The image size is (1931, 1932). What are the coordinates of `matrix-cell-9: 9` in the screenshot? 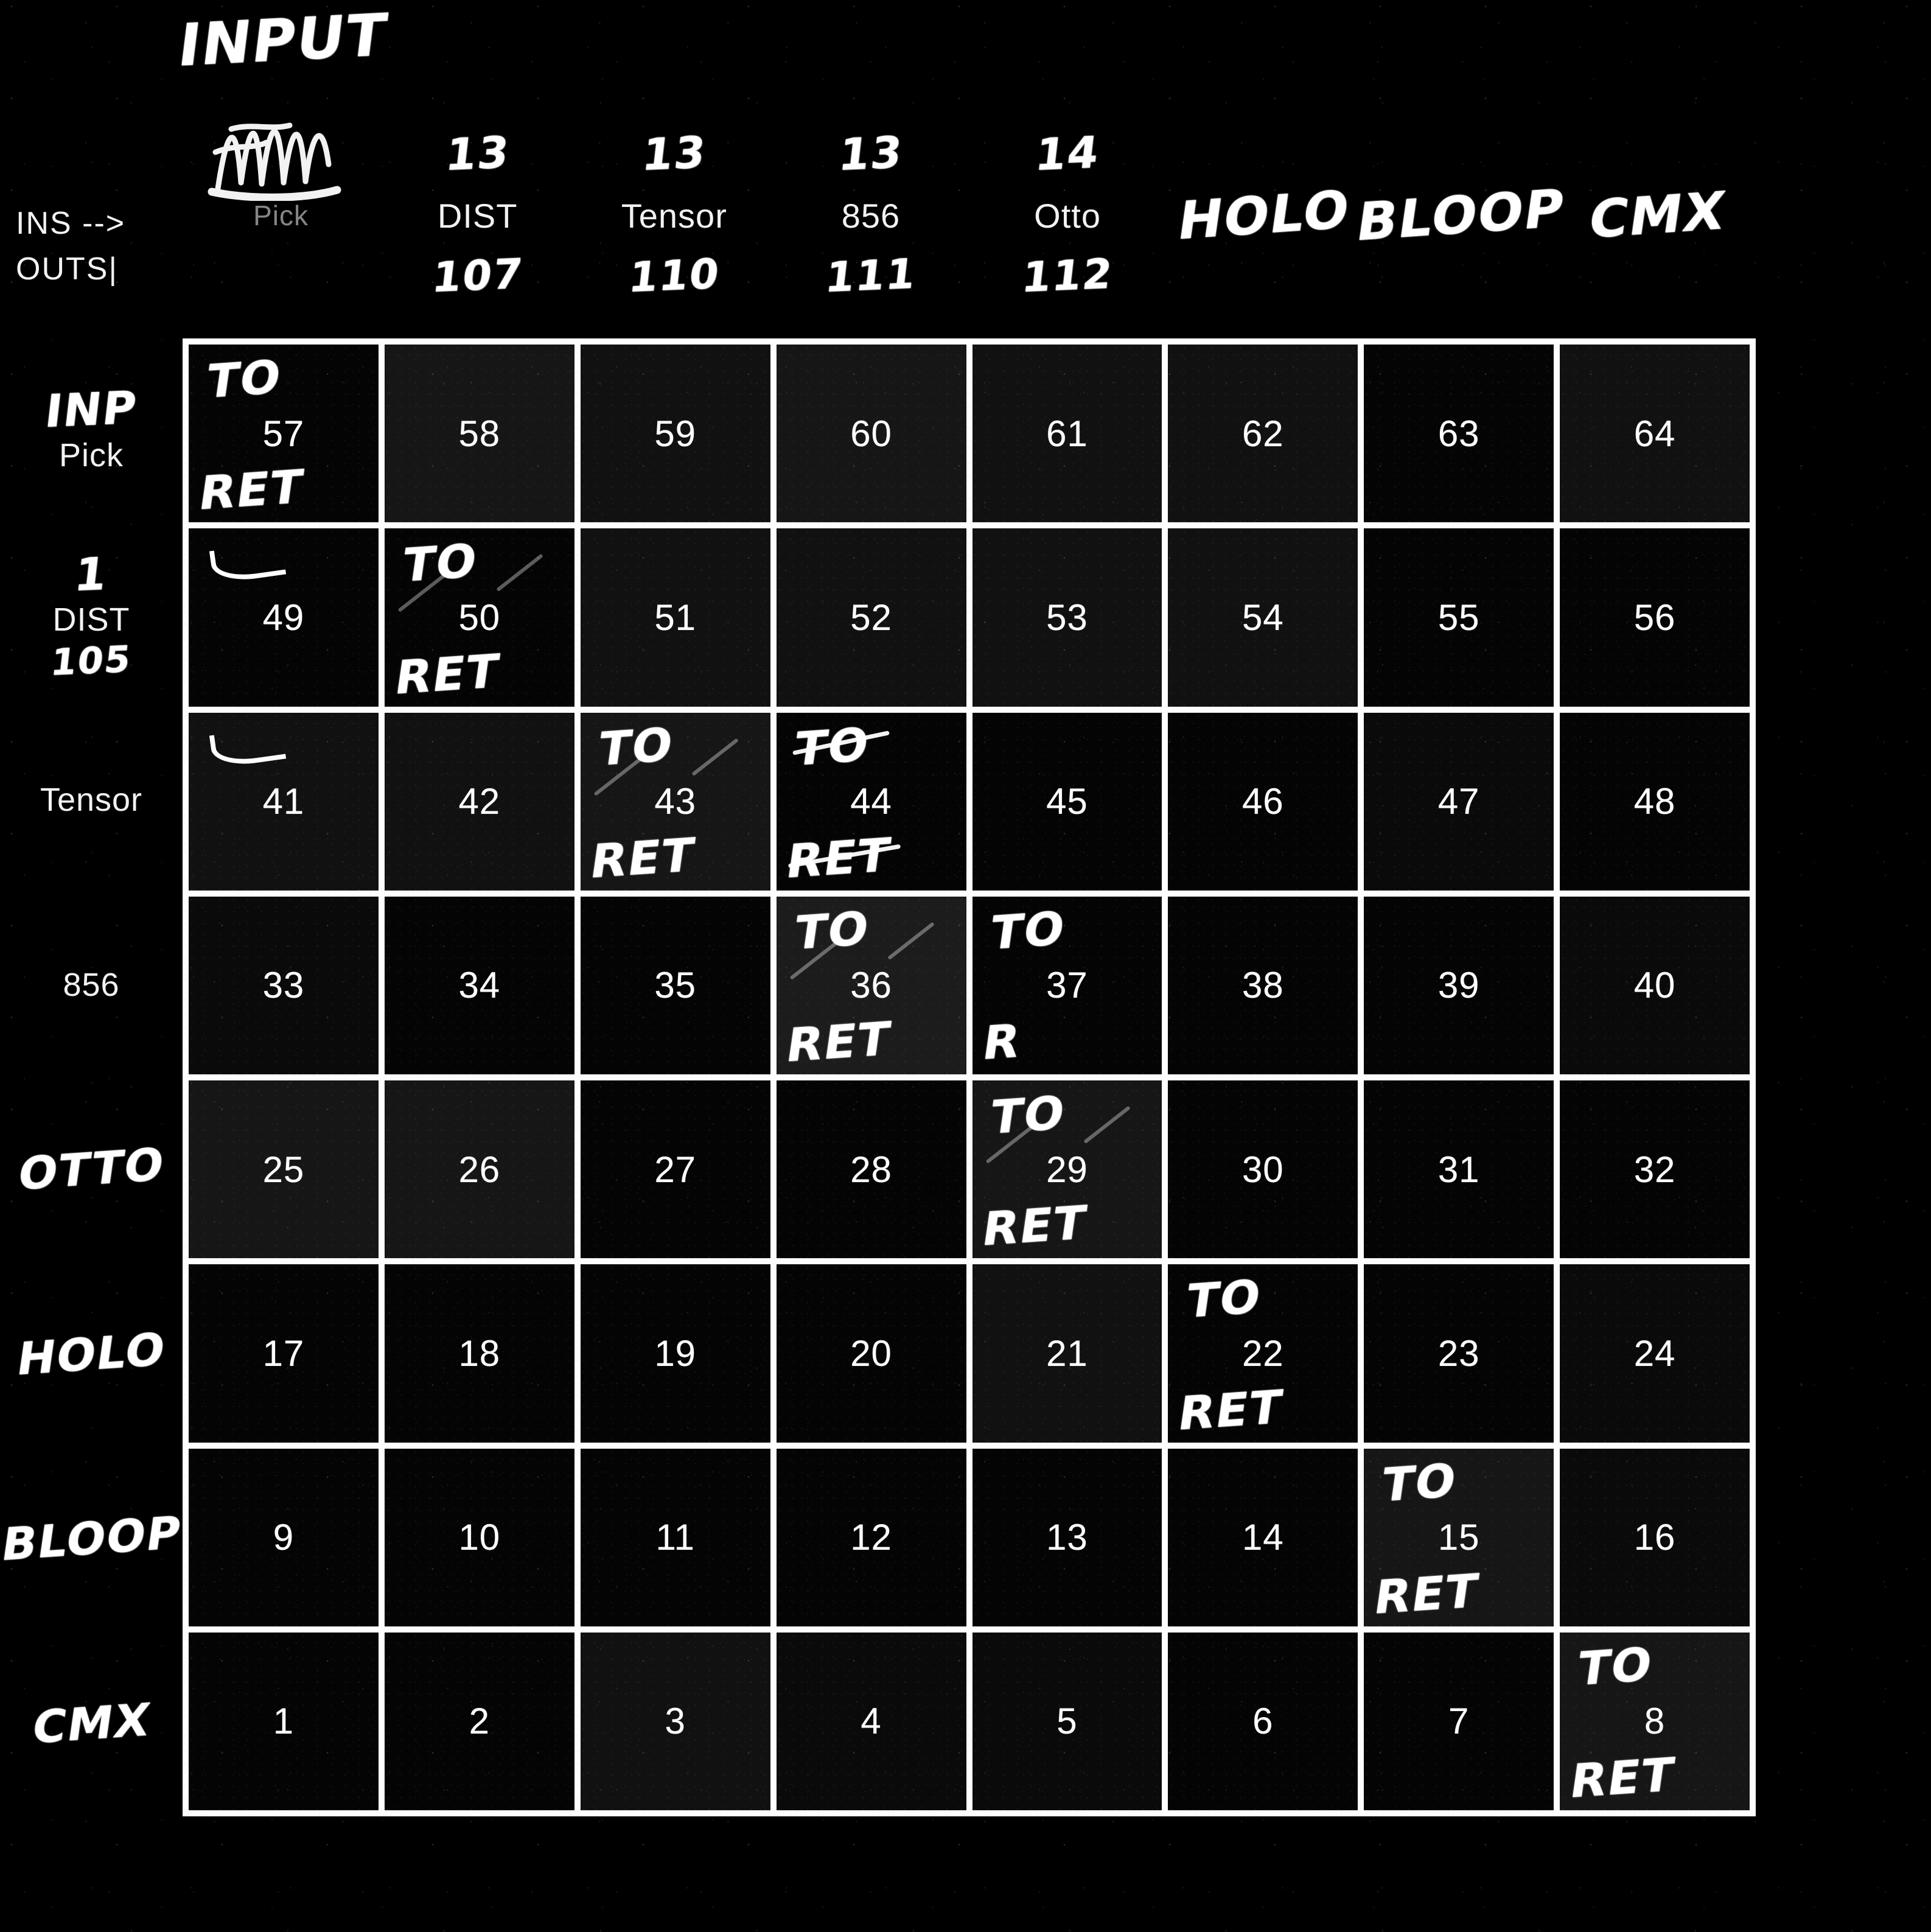 It's located at (284, 1537).